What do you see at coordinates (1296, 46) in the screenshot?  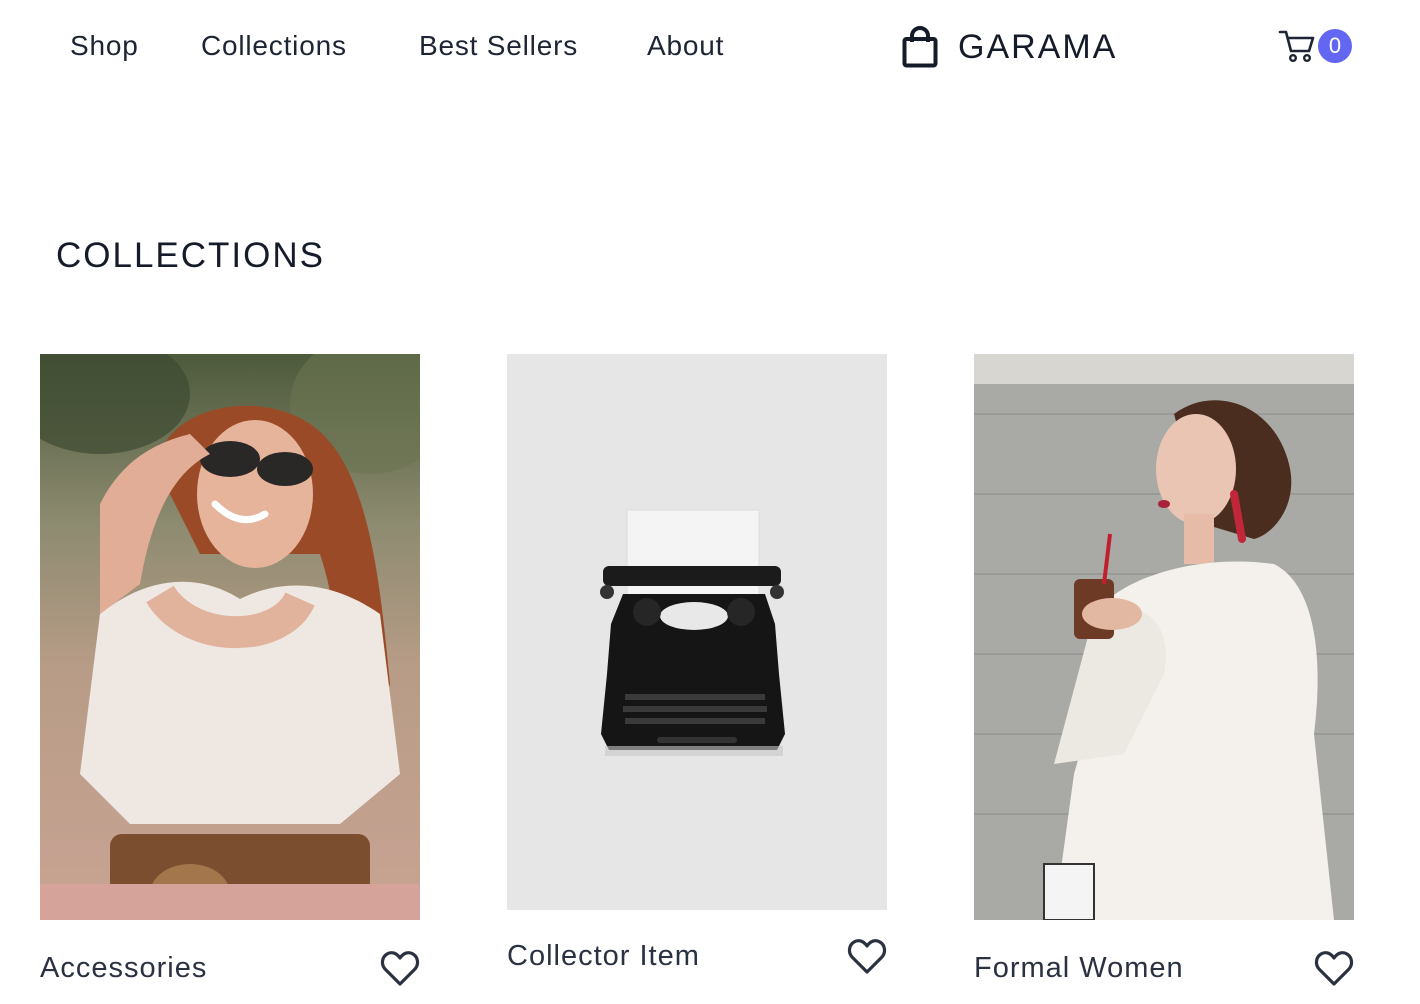 I see `cart-icon` at bounding box center [1296, 46].